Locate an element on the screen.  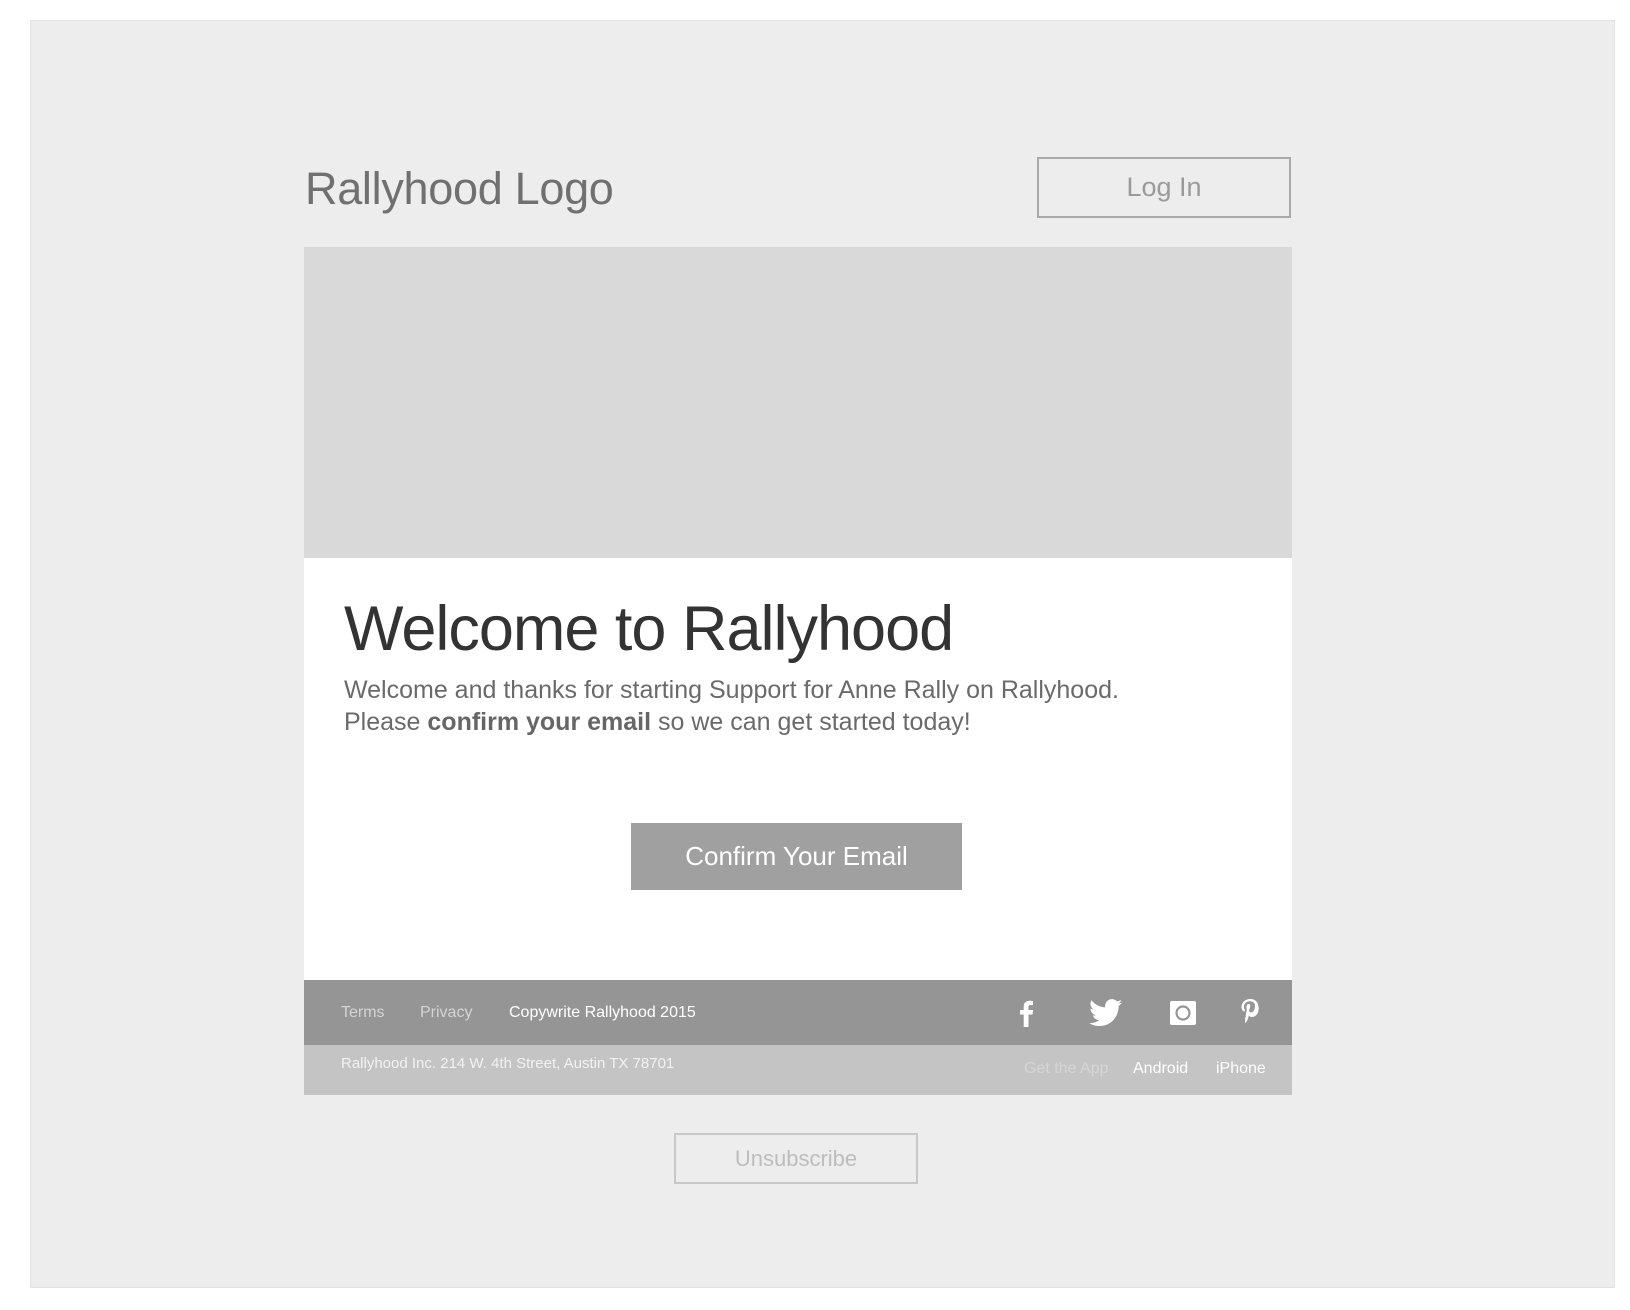
confirm-email-button: Confirm Your Email is located at coordinates (796, 856).